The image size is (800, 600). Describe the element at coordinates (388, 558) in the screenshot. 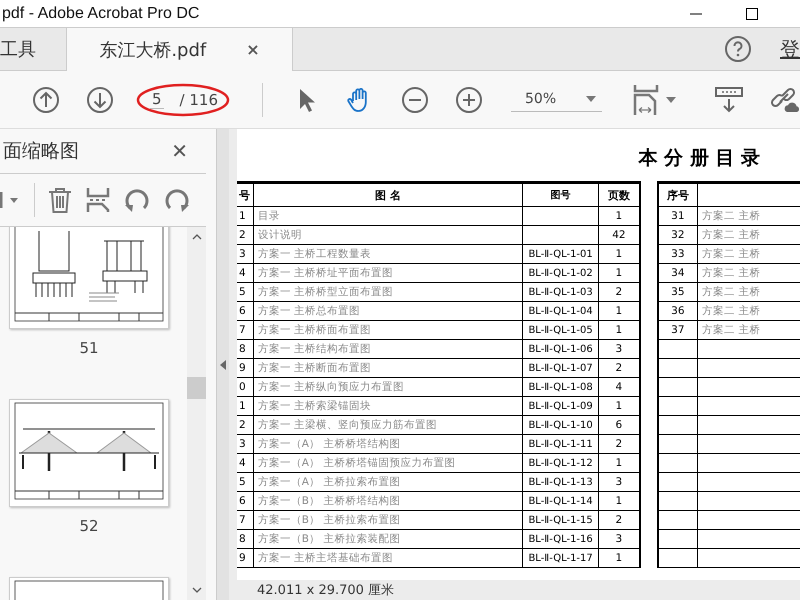

I see `table-cell: 方案一 主桥主塔基础布置图` at that location.